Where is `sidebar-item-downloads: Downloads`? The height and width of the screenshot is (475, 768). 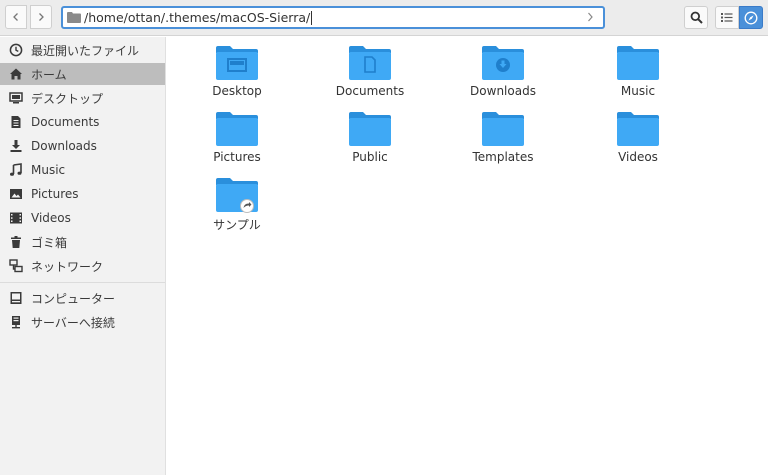 sidebar-item-downloads: Downloads is located at coordinates (82, 146).